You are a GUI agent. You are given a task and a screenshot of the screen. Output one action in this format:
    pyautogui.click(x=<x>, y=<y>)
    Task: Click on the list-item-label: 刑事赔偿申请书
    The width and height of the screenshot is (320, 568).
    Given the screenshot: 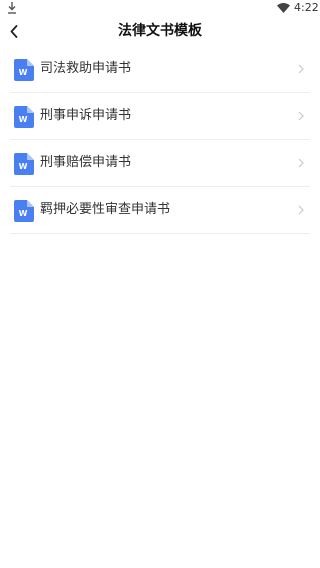 What is the action you would take?
    pyautogui.click(x=86, y=162)
    